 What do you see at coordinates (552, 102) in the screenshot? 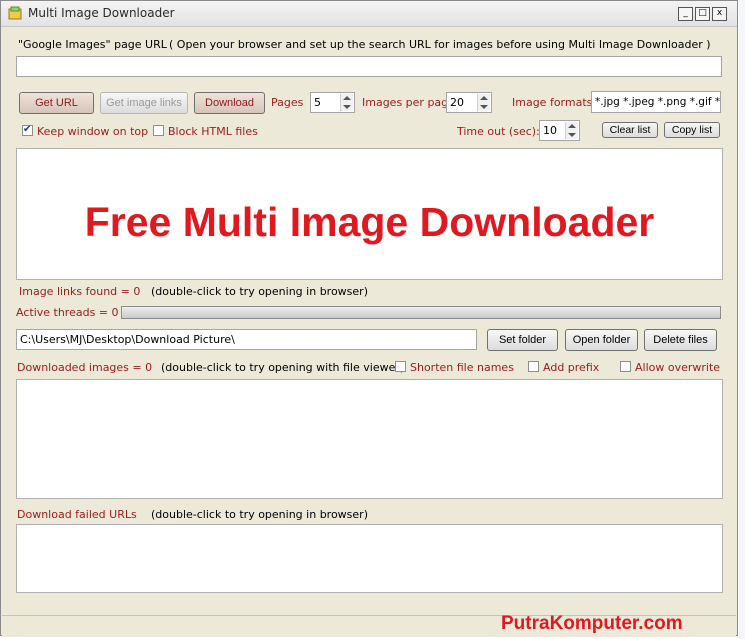
I see `image-formats-label: Image formats` at bounding box center [552, 102].